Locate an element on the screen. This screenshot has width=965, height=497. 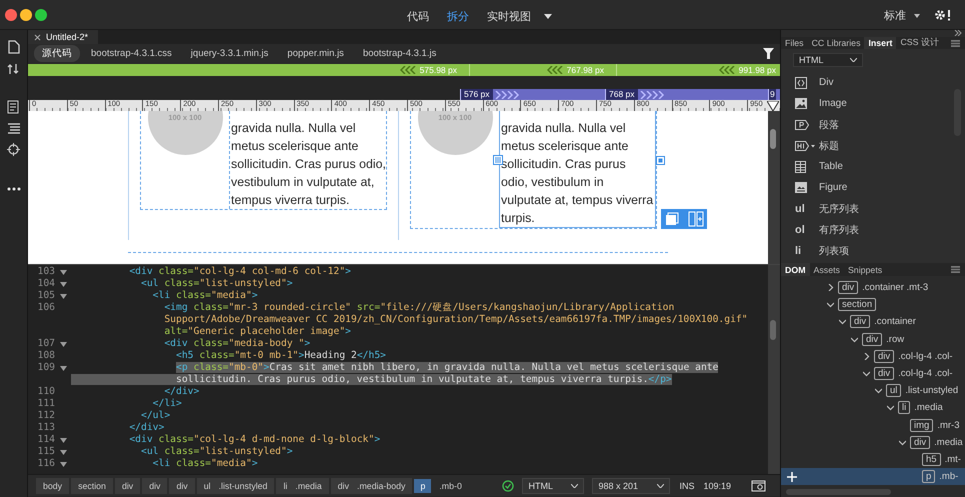
language-dropdown: HTML is located at coordinates (553, 486).